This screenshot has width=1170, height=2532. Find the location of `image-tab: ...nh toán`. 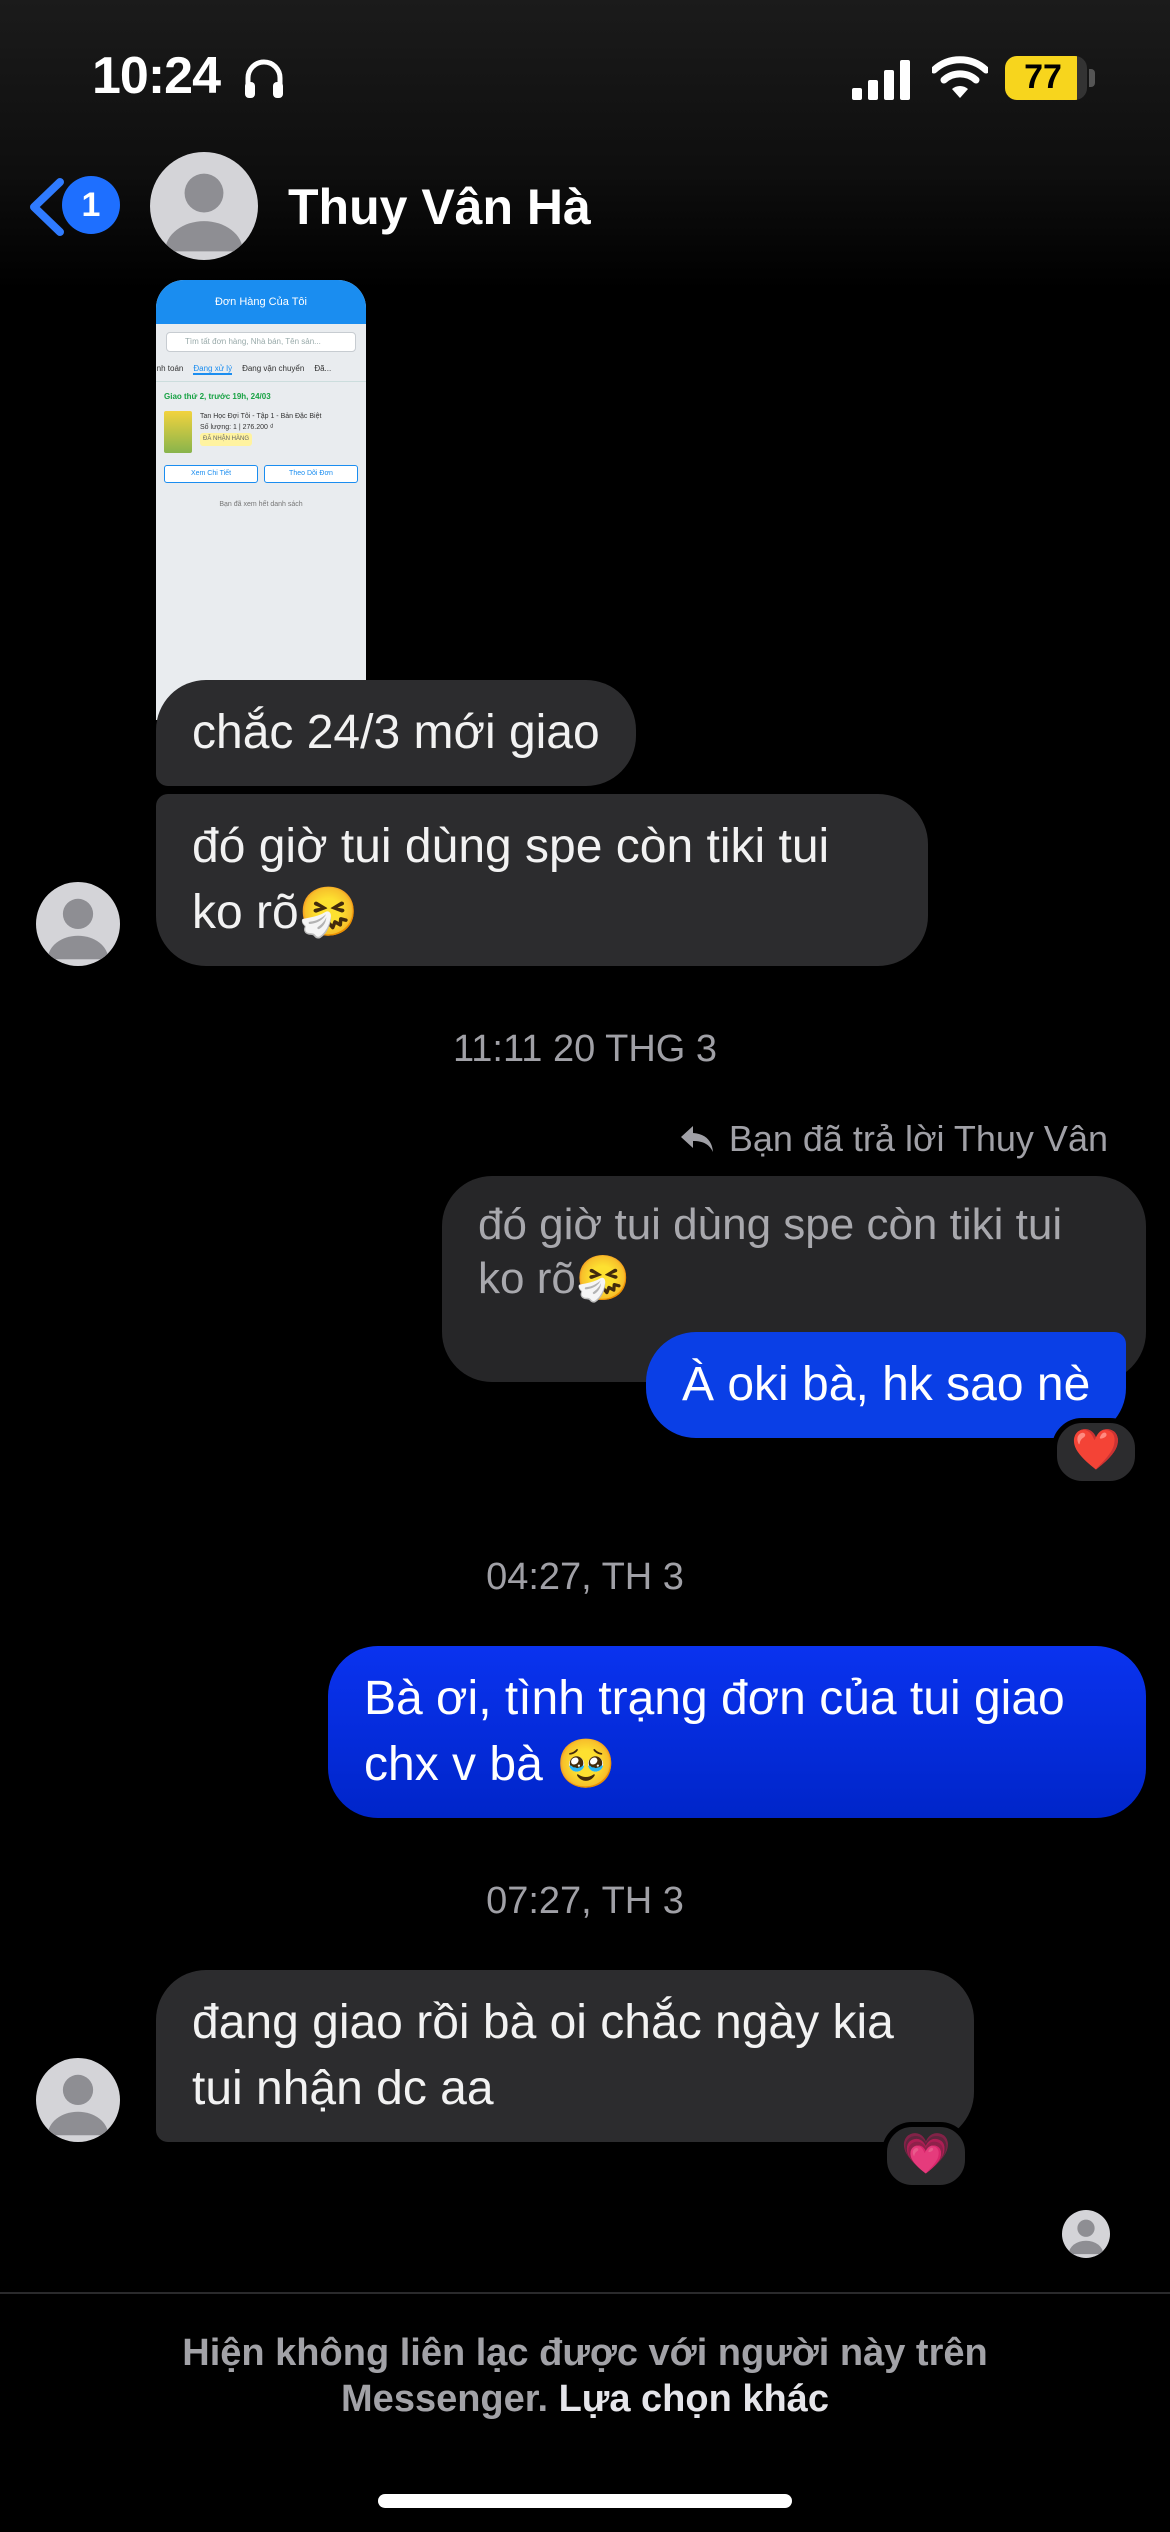

image-tab: ...nh toán is located at coordinates (170, 368).